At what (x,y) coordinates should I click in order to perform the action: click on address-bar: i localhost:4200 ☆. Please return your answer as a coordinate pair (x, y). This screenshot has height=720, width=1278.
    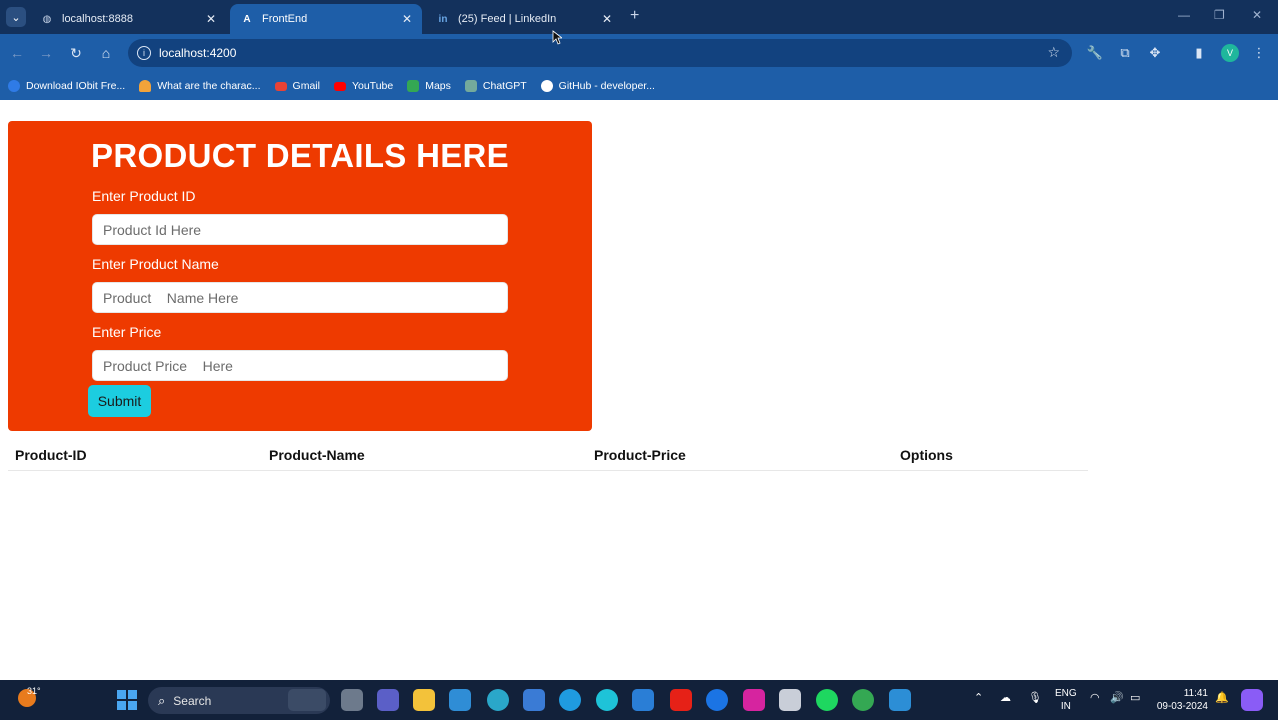
    Looking at the image, I should click on (600, 53).